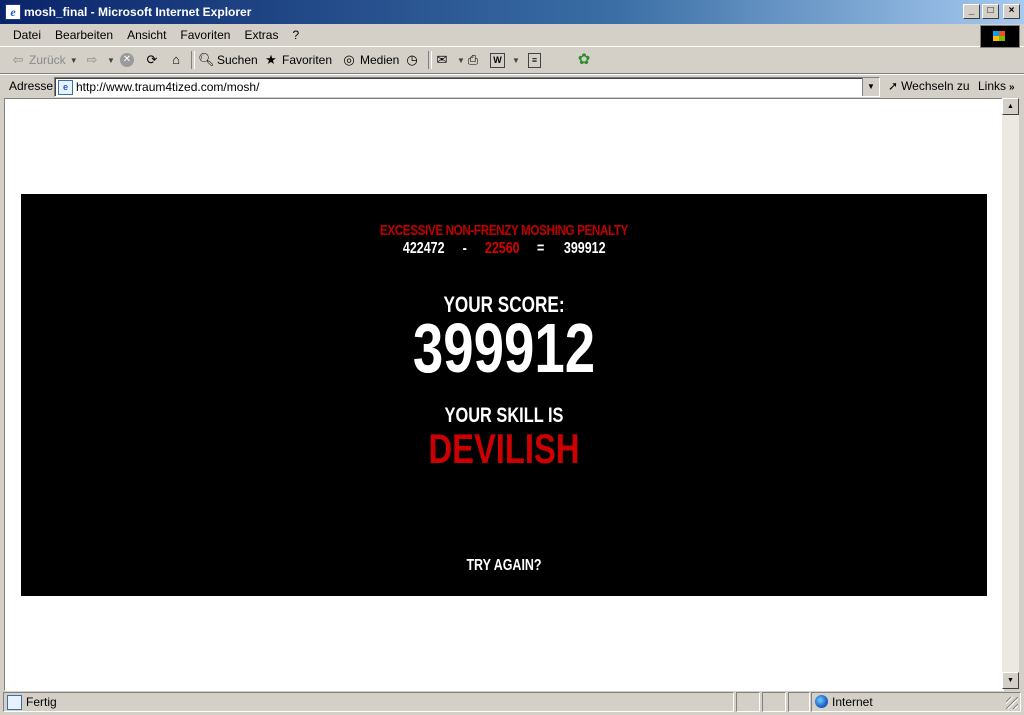 This screenshot has width=1024, height=715. I want to click on media-label: Medien, so click(380, 60).